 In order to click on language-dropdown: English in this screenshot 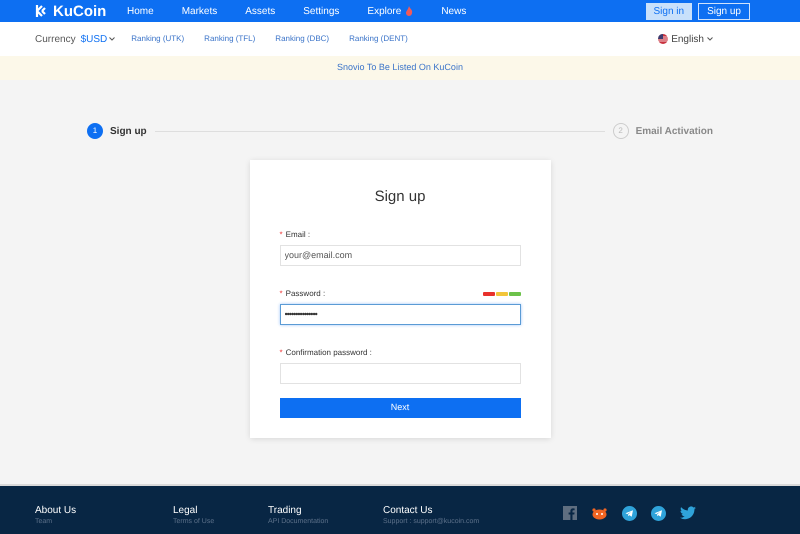, I will do `click(685, 39)`.